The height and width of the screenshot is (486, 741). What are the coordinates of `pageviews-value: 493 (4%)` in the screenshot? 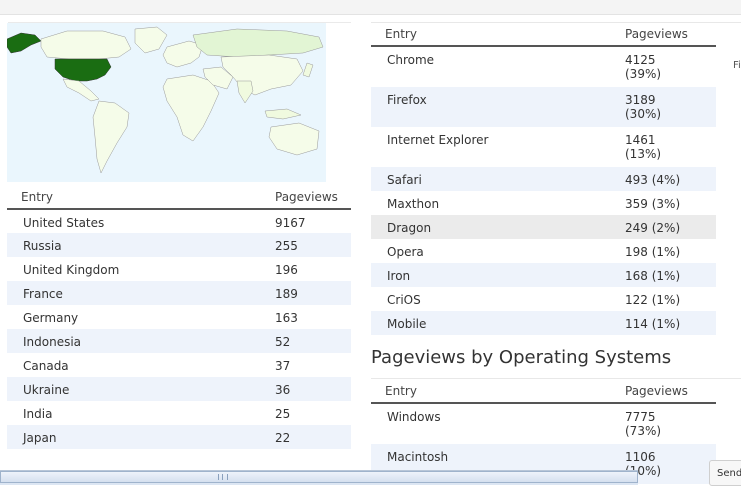 It's located at (653, 180).